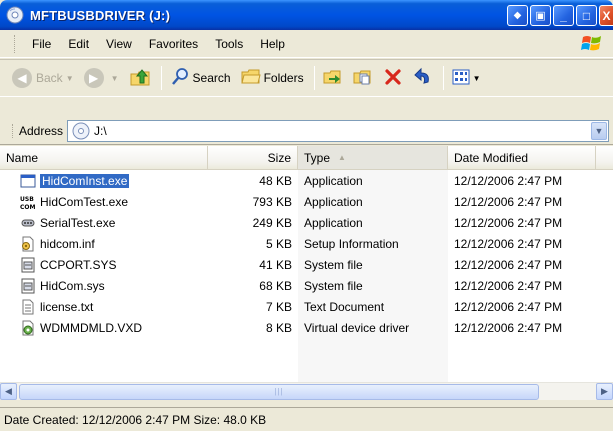 This screenshot has height=431, width=613. I want to click on maximize-button: □, so click(586, 15).